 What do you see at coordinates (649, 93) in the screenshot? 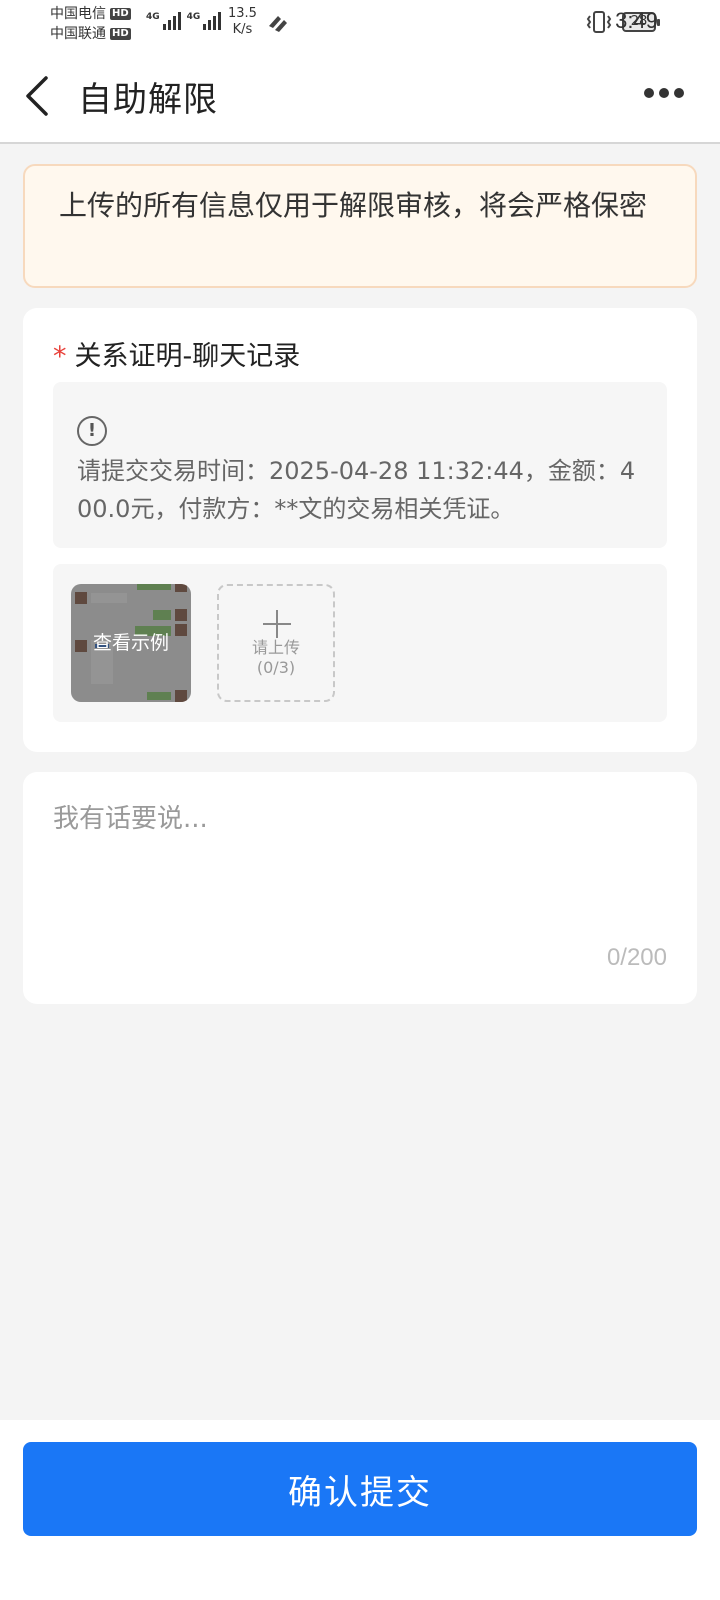
I see `more-dots-icon` at bounding box center [649, 93].